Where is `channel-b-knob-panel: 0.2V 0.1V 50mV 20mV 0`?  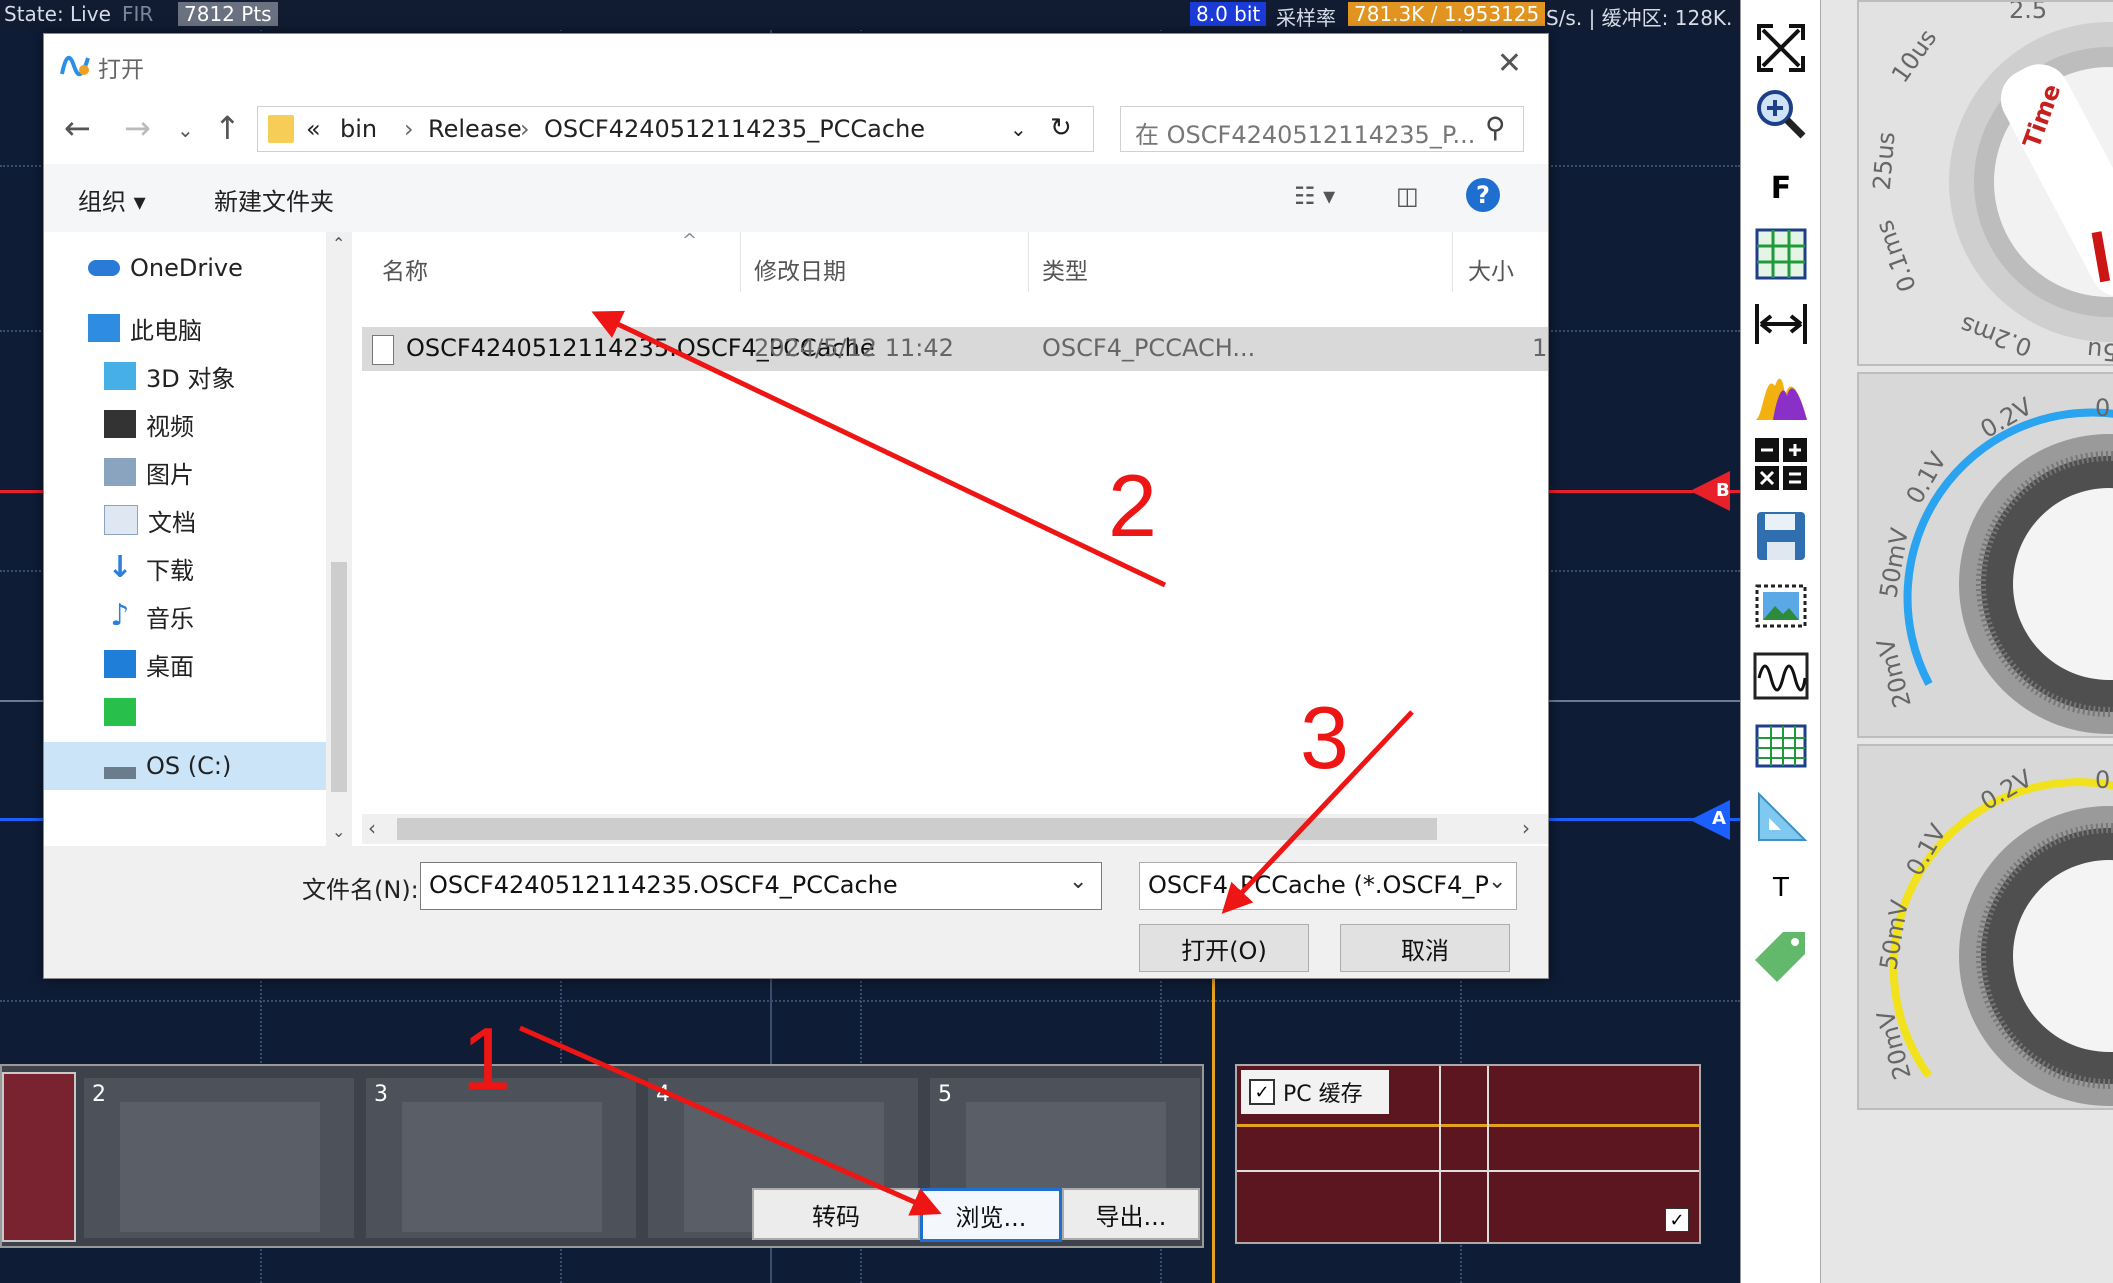 channel-b-knob-panel: 0.2V 0.1V 50mV 20mV 0 is located at coordinates (1985, 555).